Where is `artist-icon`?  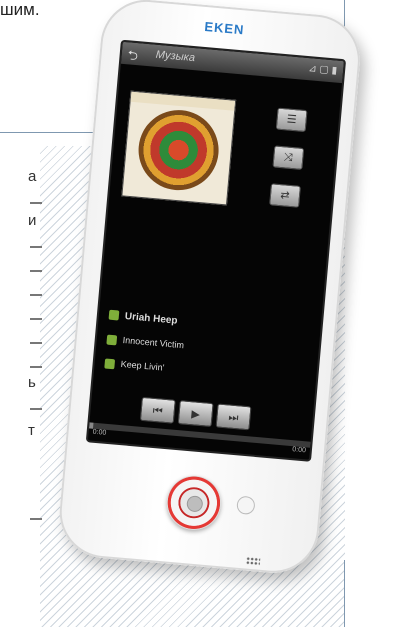 artist-icon is located at coordinates (114, 315).